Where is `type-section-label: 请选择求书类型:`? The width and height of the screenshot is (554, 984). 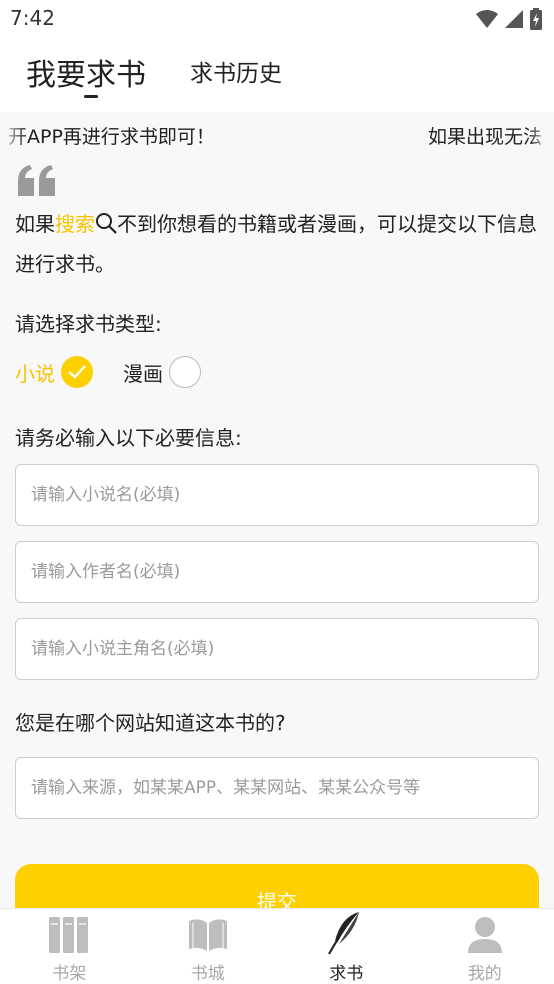
type-section-label: 请选择求书类型: is located at coordinates (88, 324).